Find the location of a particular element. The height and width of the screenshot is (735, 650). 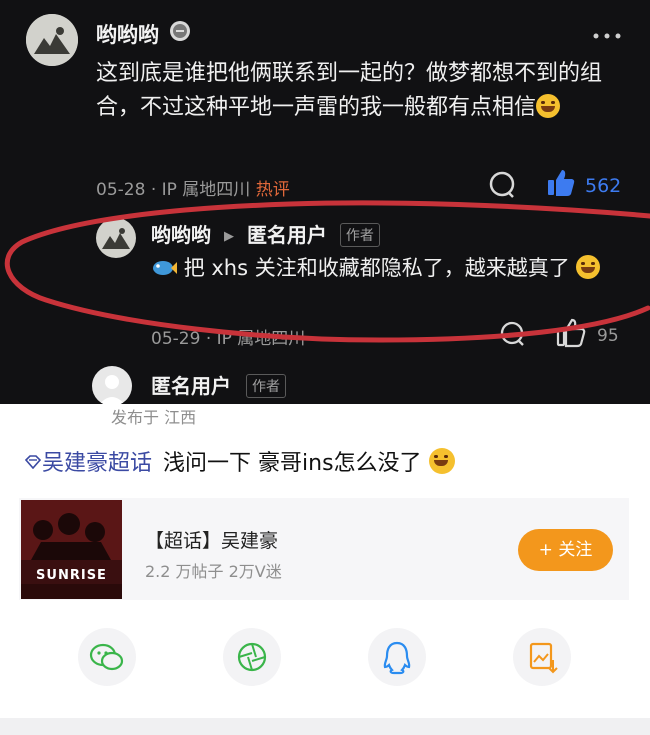

post-header: 匿名用户 作者 is located at coordinates (218, 384).